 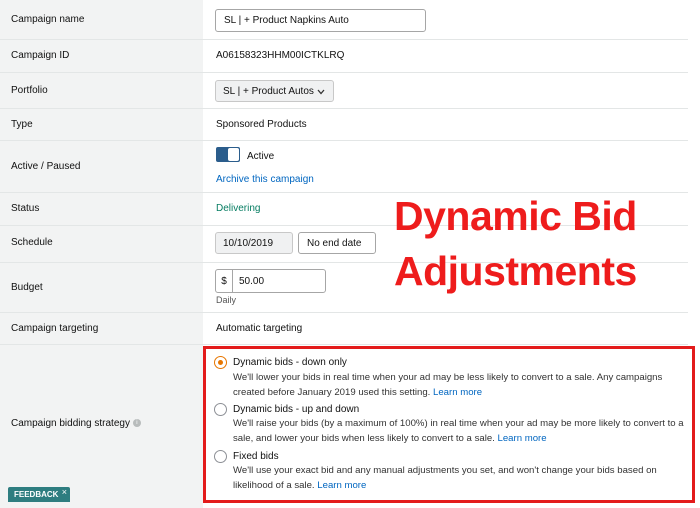 What do you see at coordinates (334, 243) in the screenshot?
I see `end-date-value: No end date` at bounding box center [334, 243].